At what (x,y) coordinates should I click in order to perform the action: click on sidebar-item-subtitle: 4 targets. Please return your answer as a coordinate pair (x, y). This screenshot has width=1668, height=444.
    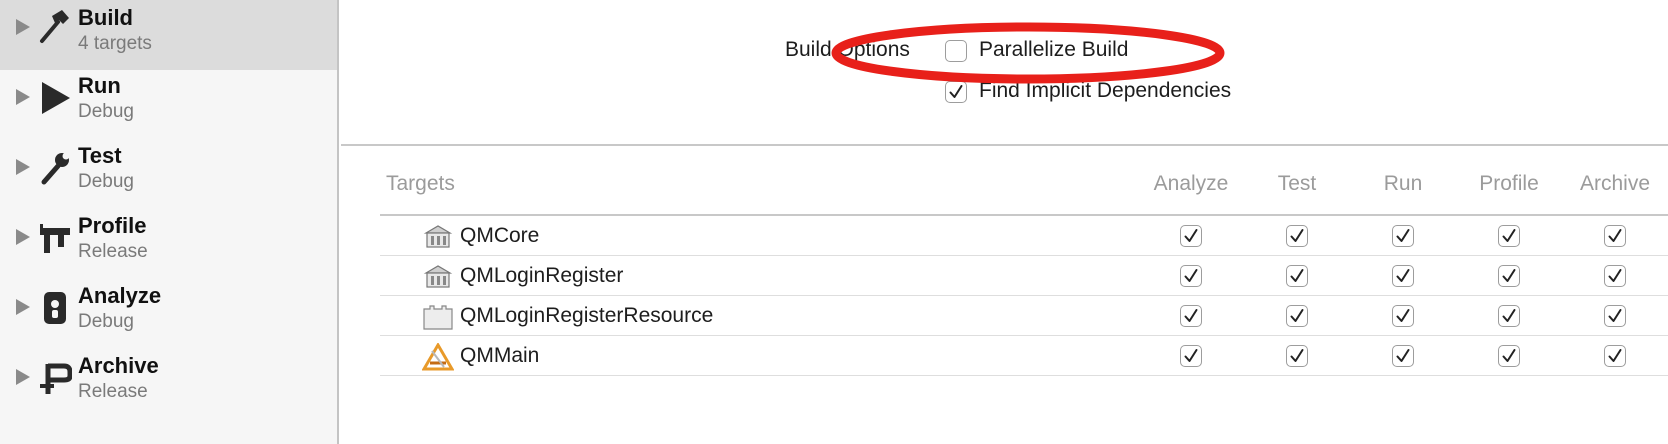
    Looking at the image, I should click on (115, 43).